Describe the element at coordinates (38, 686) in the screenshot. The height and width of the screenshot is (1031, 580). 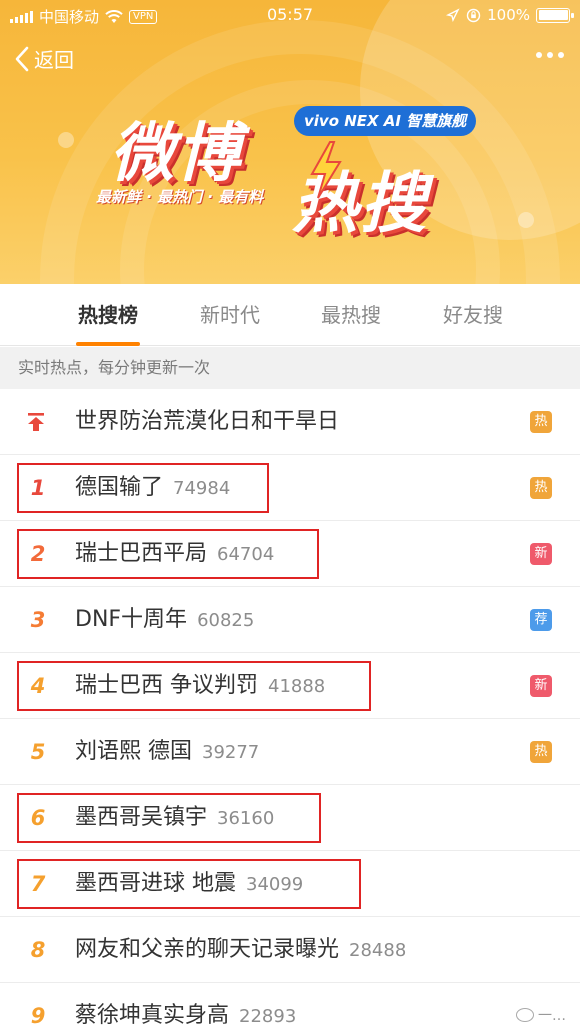
I see `rank-number: 4` at that location.